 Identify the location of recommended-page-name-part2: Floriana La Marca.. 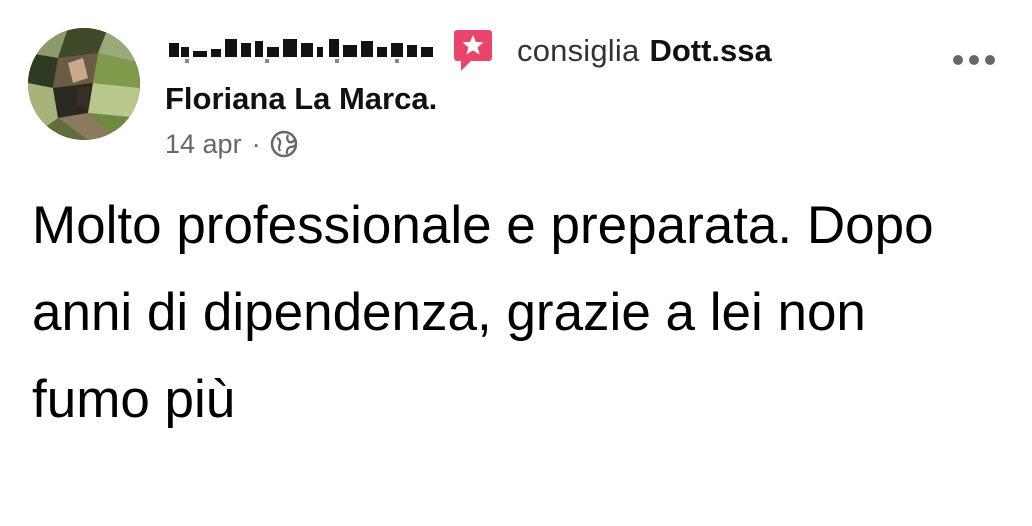
(301, 99).